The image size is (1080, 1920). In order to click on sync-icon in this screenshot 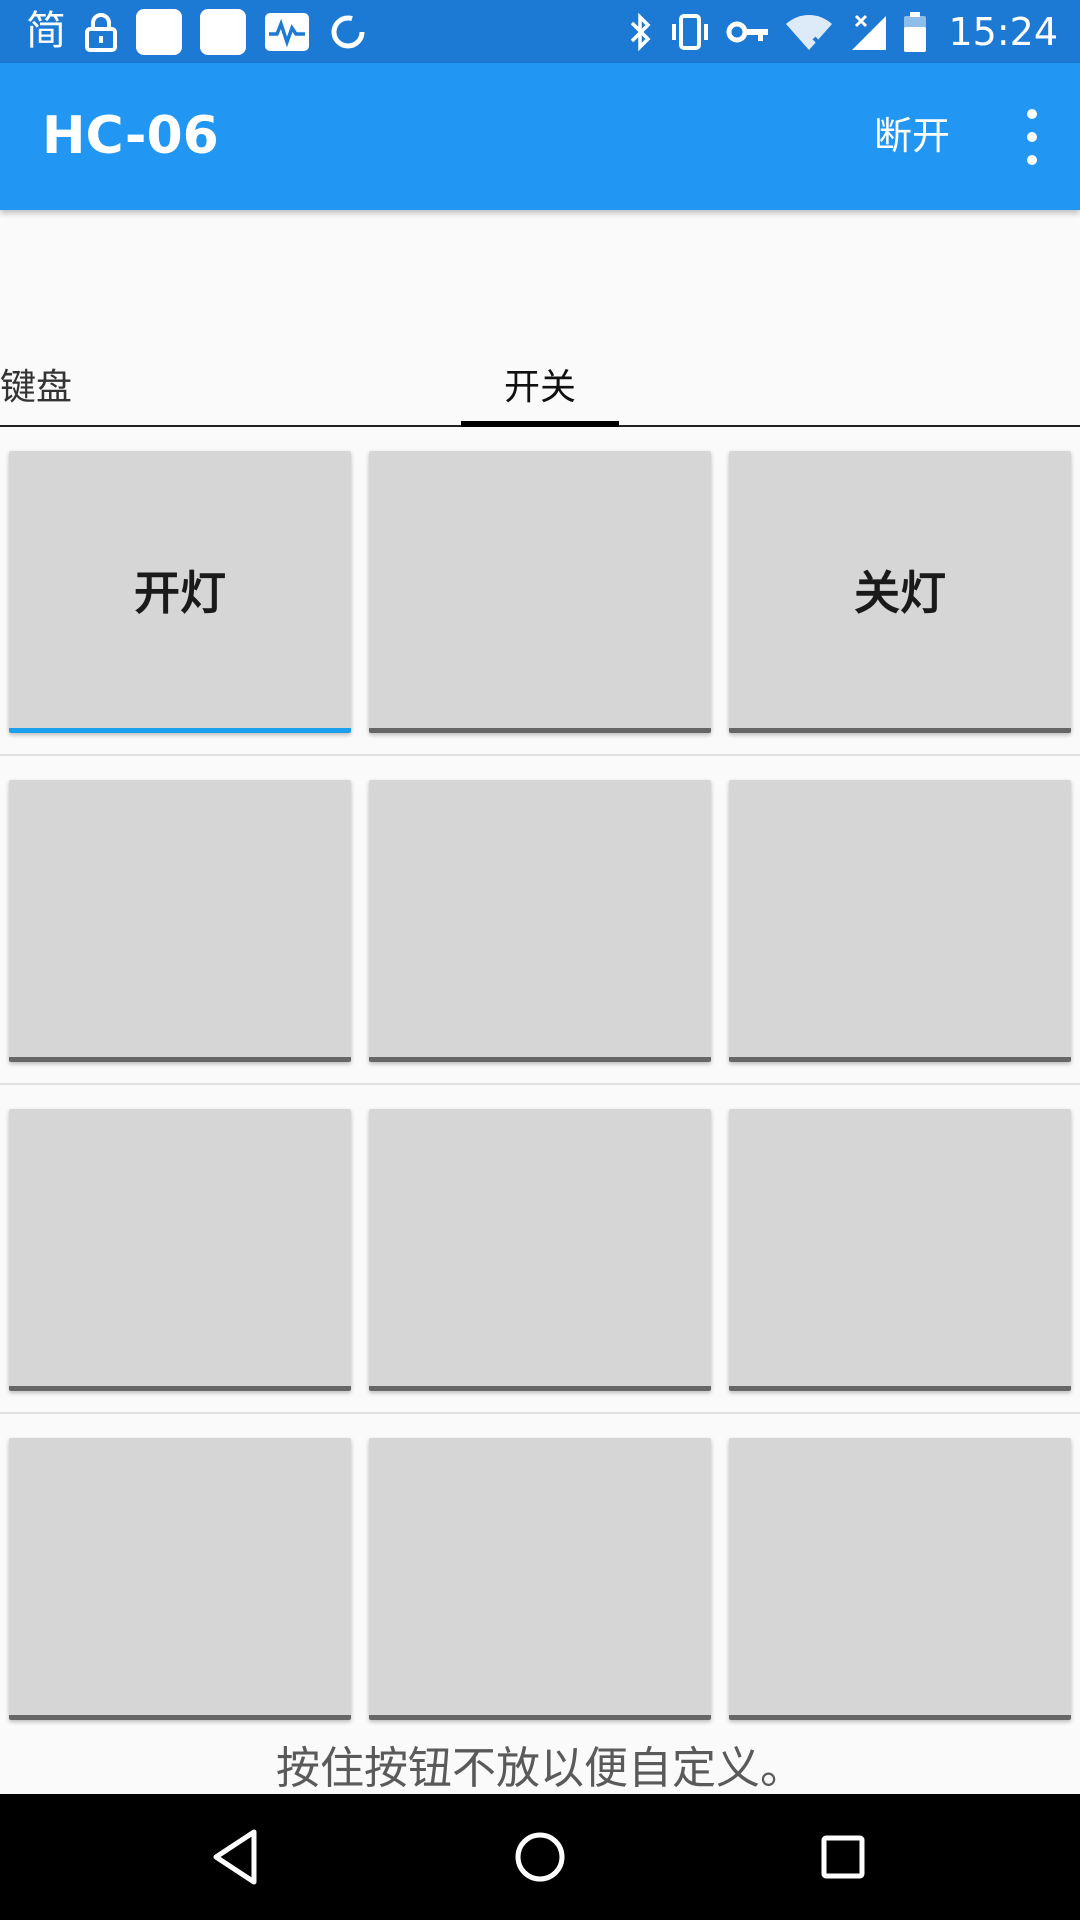, I will do `click(348, 32)`.